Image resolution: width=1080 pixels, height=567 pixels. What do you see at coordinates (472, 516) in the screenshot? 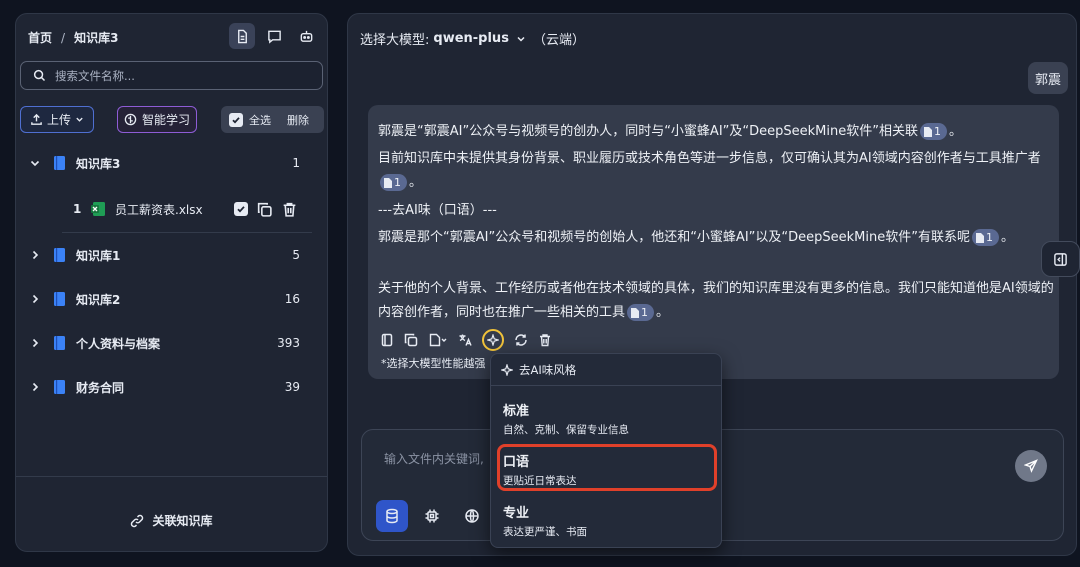
I see `globe-icon` at bounding box center [472, 516].